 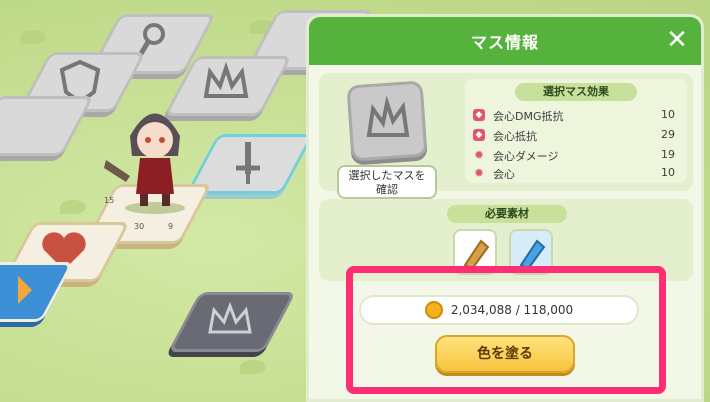 I want to click on close-icon: ✕, so click(x=677, y=40).